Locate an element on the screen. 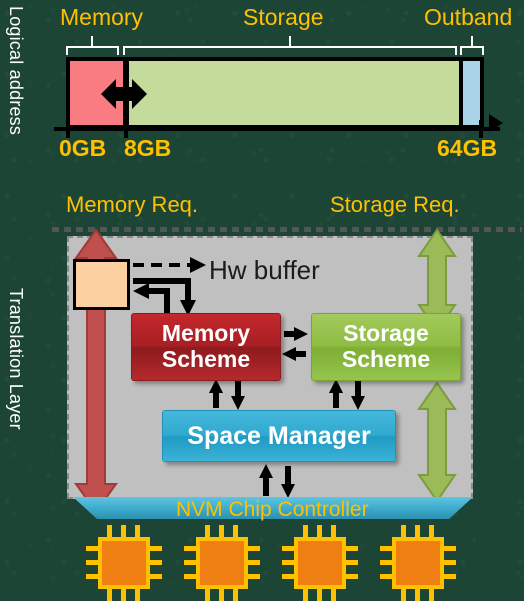 The image size is (524, 601). axis-tick-label-0gb: 0GB is located at coordinates (83, 148).